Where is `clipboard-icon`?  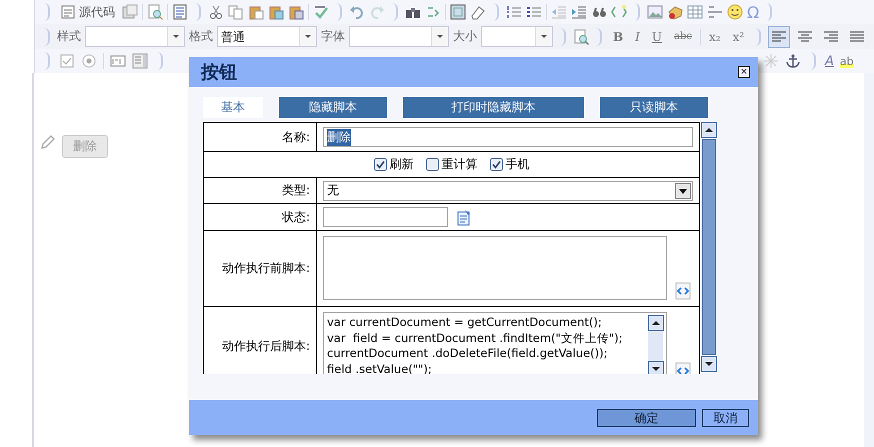 clipboard-icon is located at coordinates (464, 217).